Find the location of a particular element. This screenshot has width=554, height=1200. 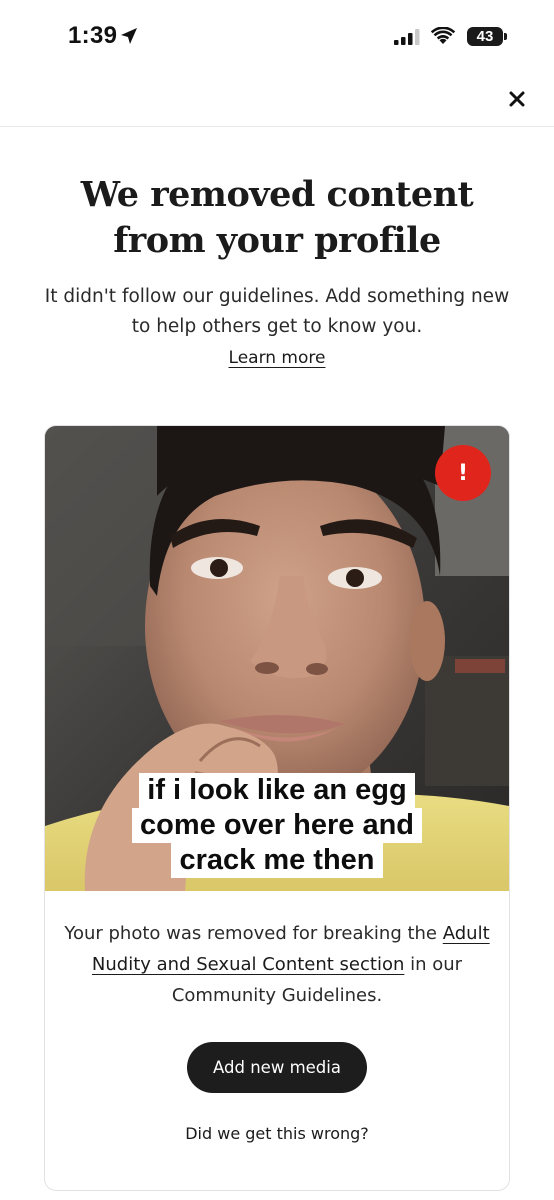

battery-level: 43 is located at coordinates (485, 36).